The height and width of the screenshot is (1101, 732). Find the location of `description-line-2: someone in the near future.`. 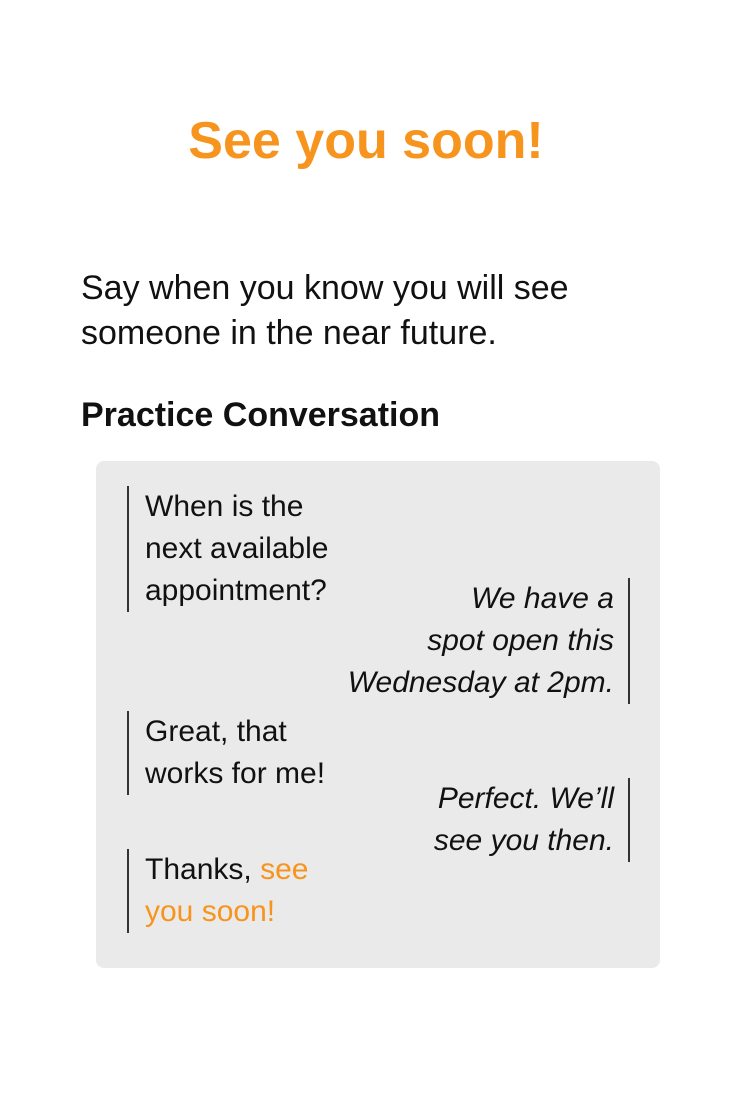

description-line-2: someone in the near future. is located at coordinates (289, 333).